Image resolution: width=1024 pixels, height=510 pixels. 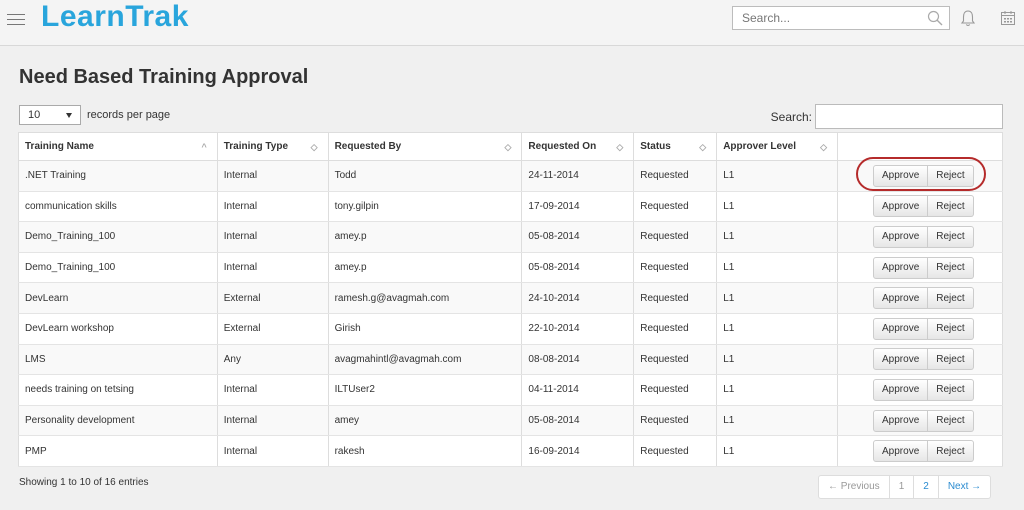 I want to click on page-length-select: 10, so click(x=50, y=115).